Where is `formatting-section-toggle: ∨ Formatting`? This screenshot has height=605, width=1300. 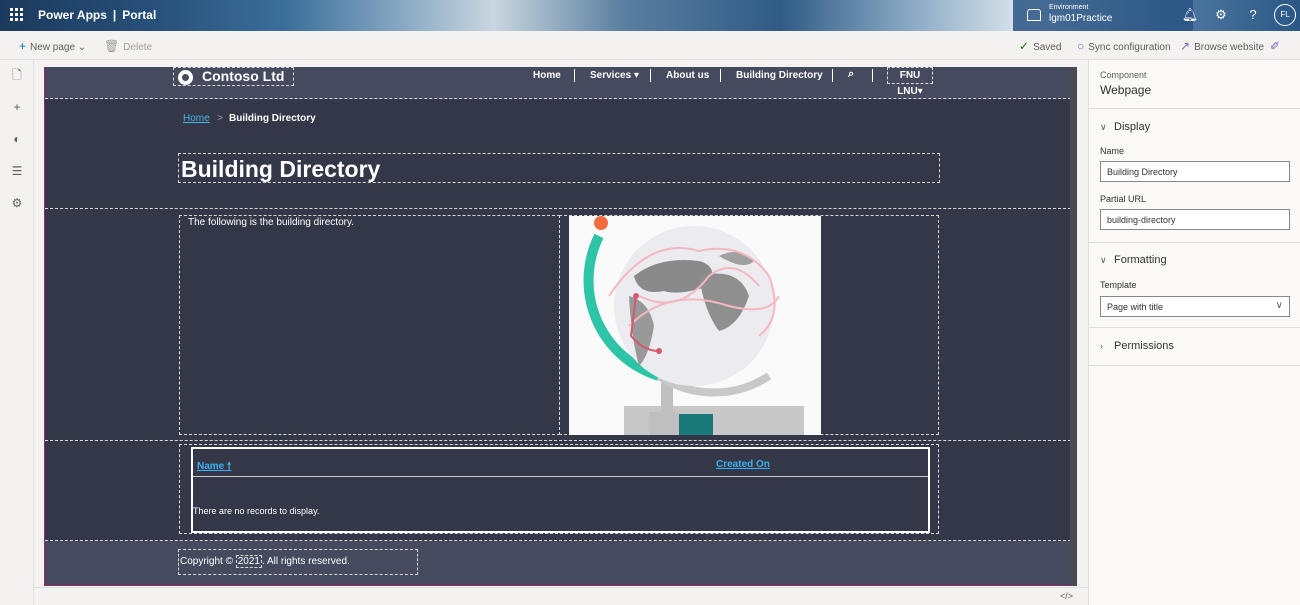 formatting-section-toggle: ∨ Formatting is located at coordinates (1133, 260).